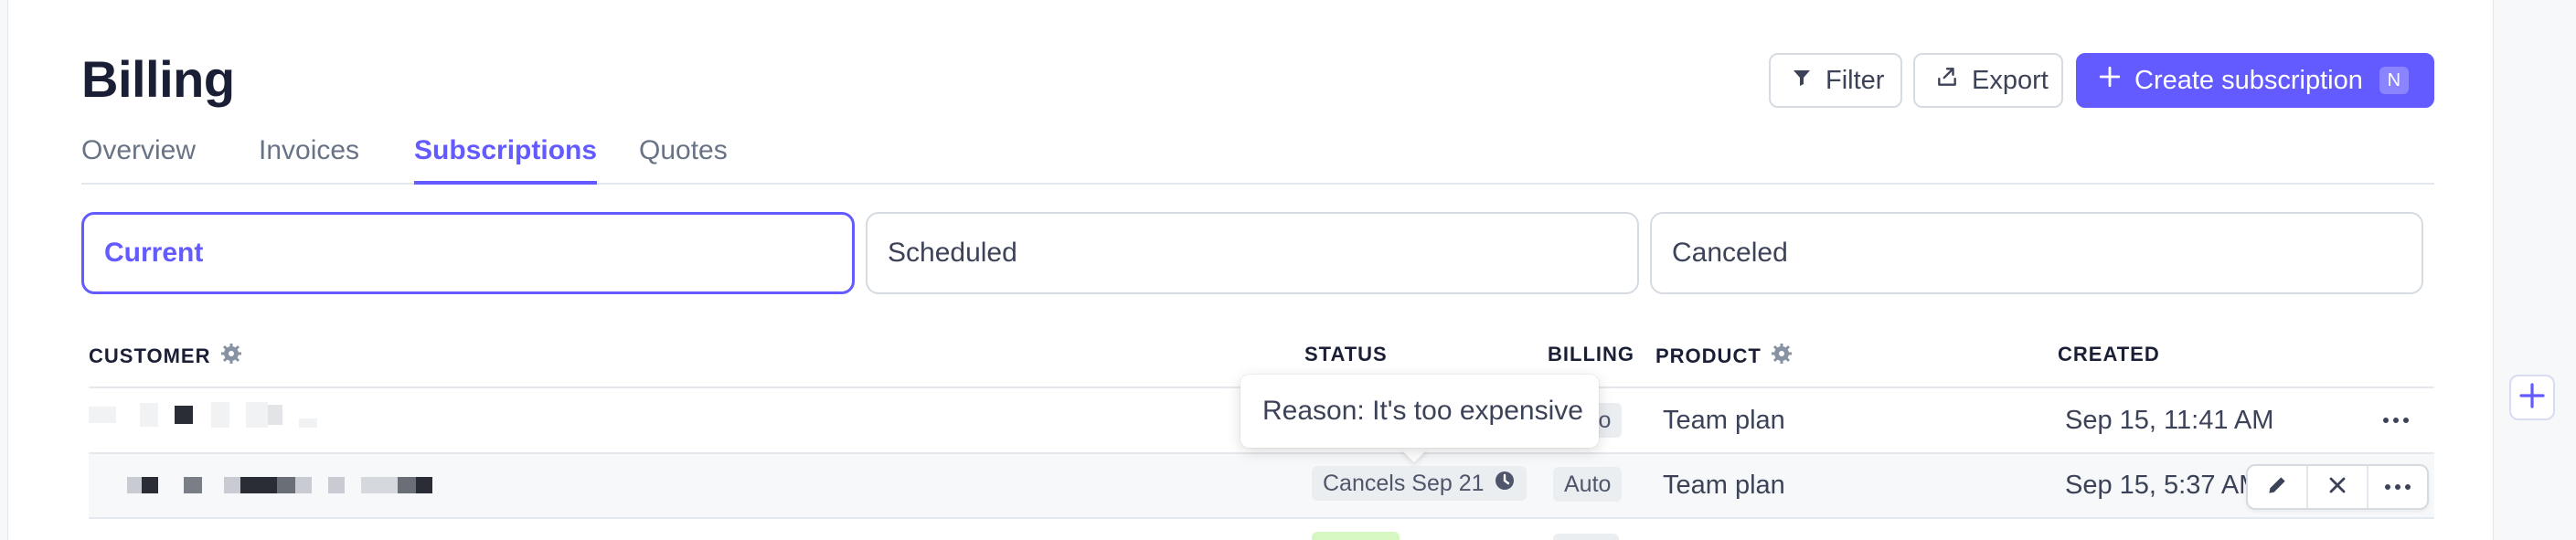  What do you see at coordinates (2163, 486) in the screenshot?
I see `created-cell: Sep 15, 5:37 AM` at bounding box center [2163, 486].